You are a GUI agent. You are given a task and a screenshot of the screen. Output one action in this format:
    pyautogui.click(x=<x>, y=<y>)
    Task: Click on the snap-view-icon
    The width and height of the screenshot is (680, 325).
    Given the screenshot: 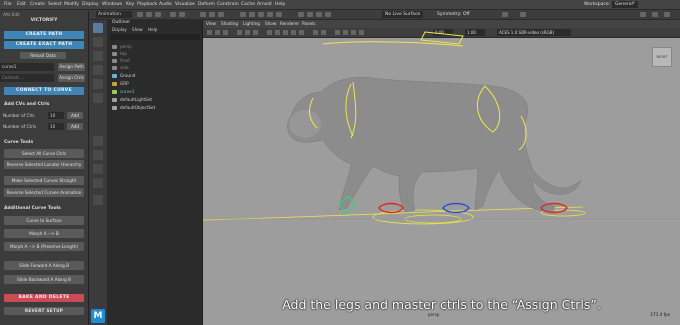 What is the action you would take?
    pyautogui.click(x=270, y=14)
    